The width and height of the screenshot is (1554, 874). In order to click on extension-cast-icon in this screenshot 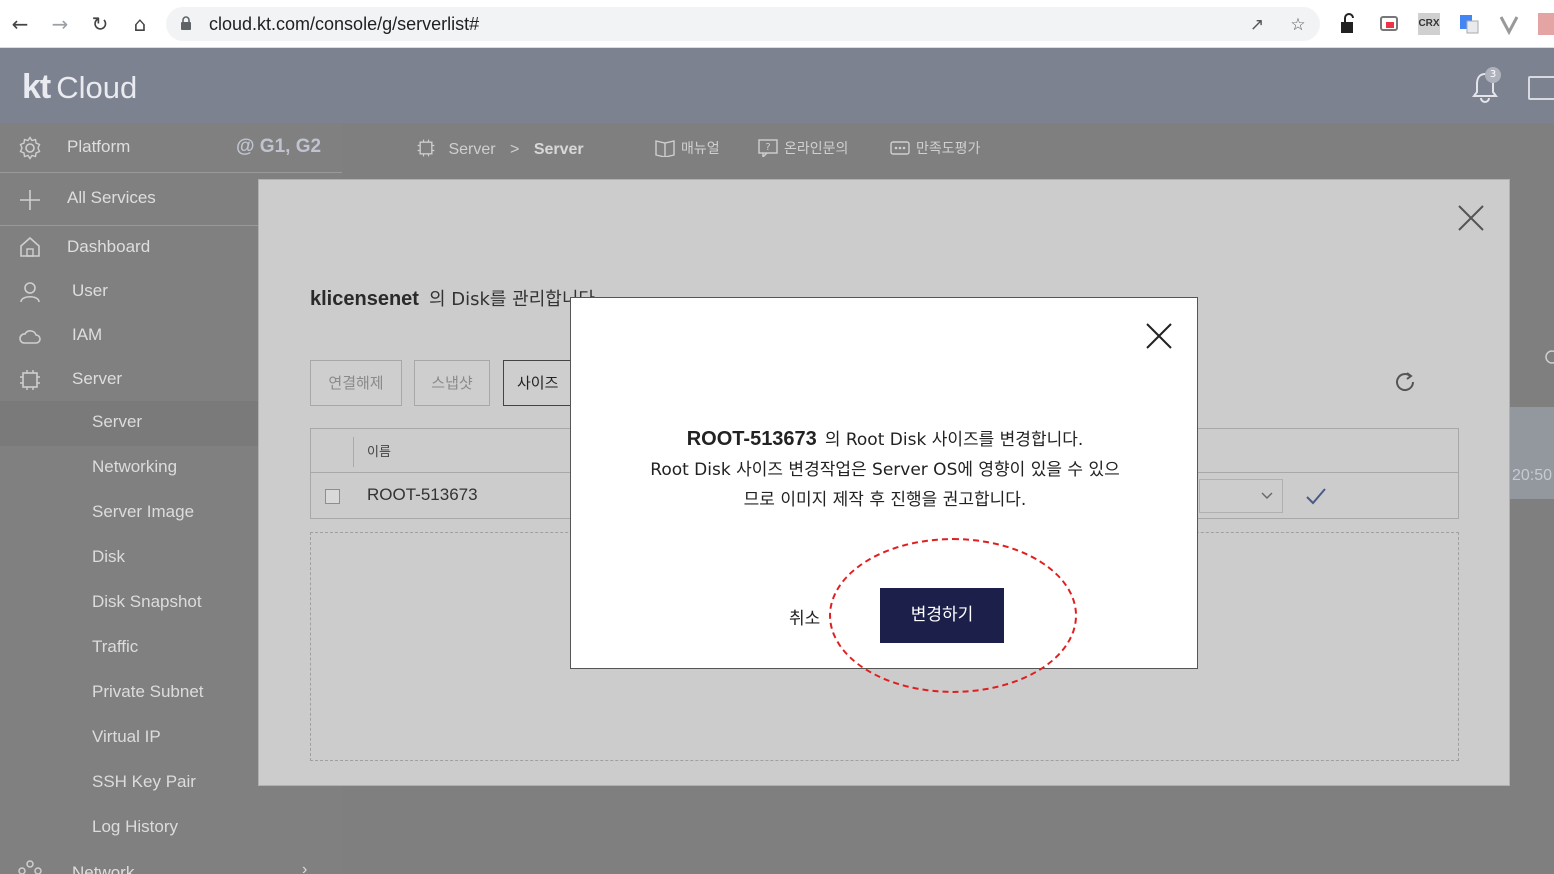, I will do `click(1389, 24)`.